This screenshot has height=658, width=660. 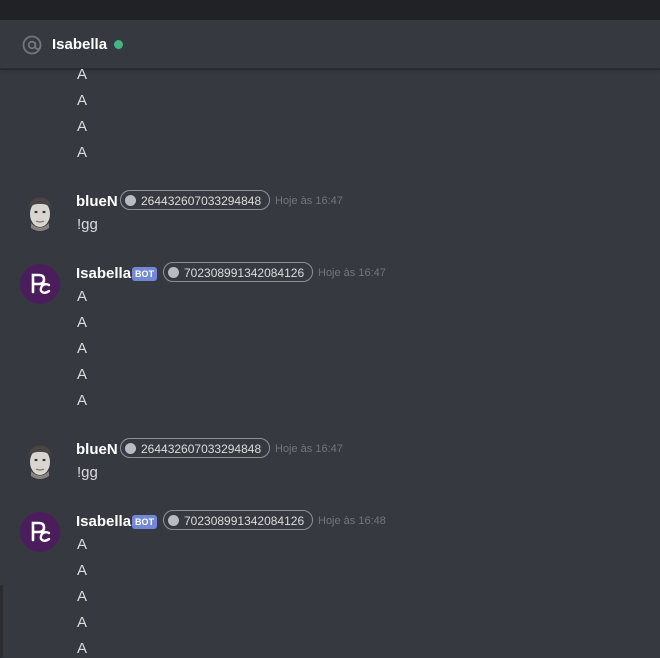 What do you see at coordinates (80, 44) in the screenshot?
I see `channel-title: Isabella` at bounding box center [80, 44].